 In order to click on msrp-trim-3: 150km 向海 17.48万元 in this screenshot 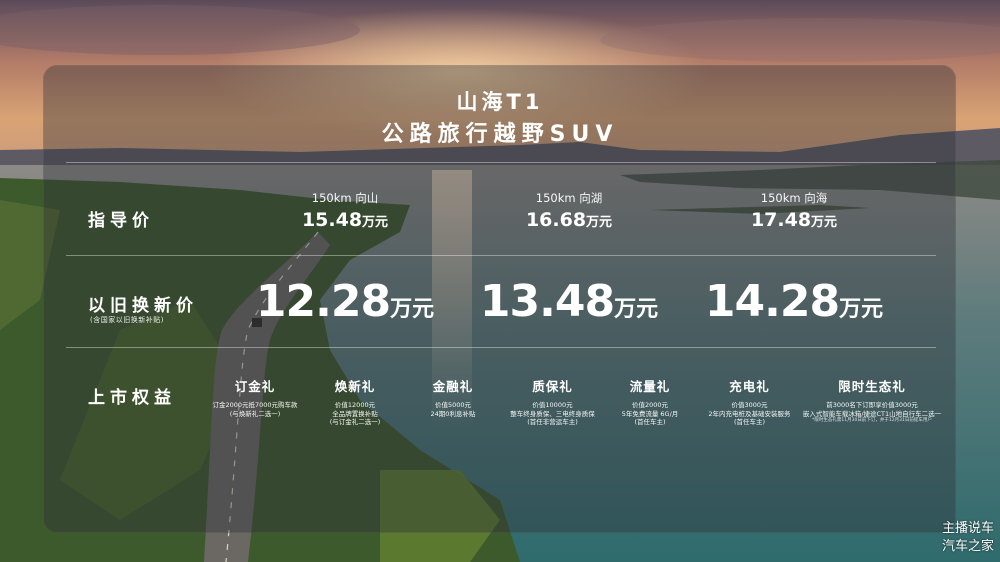, I will do `click(794, 210)`.